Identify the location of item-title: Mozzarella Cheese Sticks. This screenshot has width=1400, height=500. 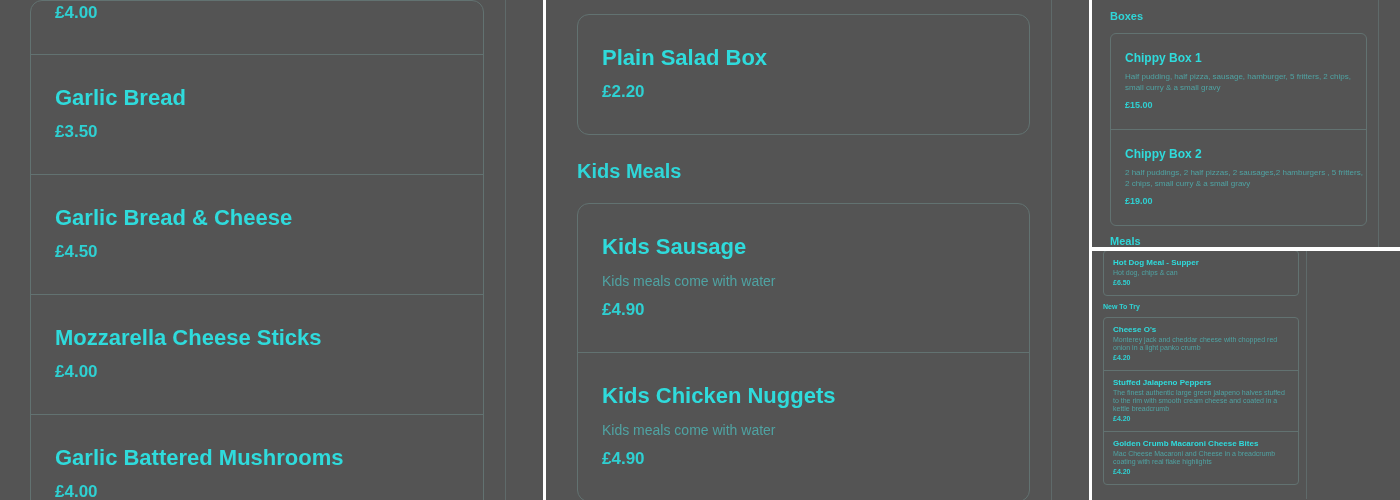
(189, 338).